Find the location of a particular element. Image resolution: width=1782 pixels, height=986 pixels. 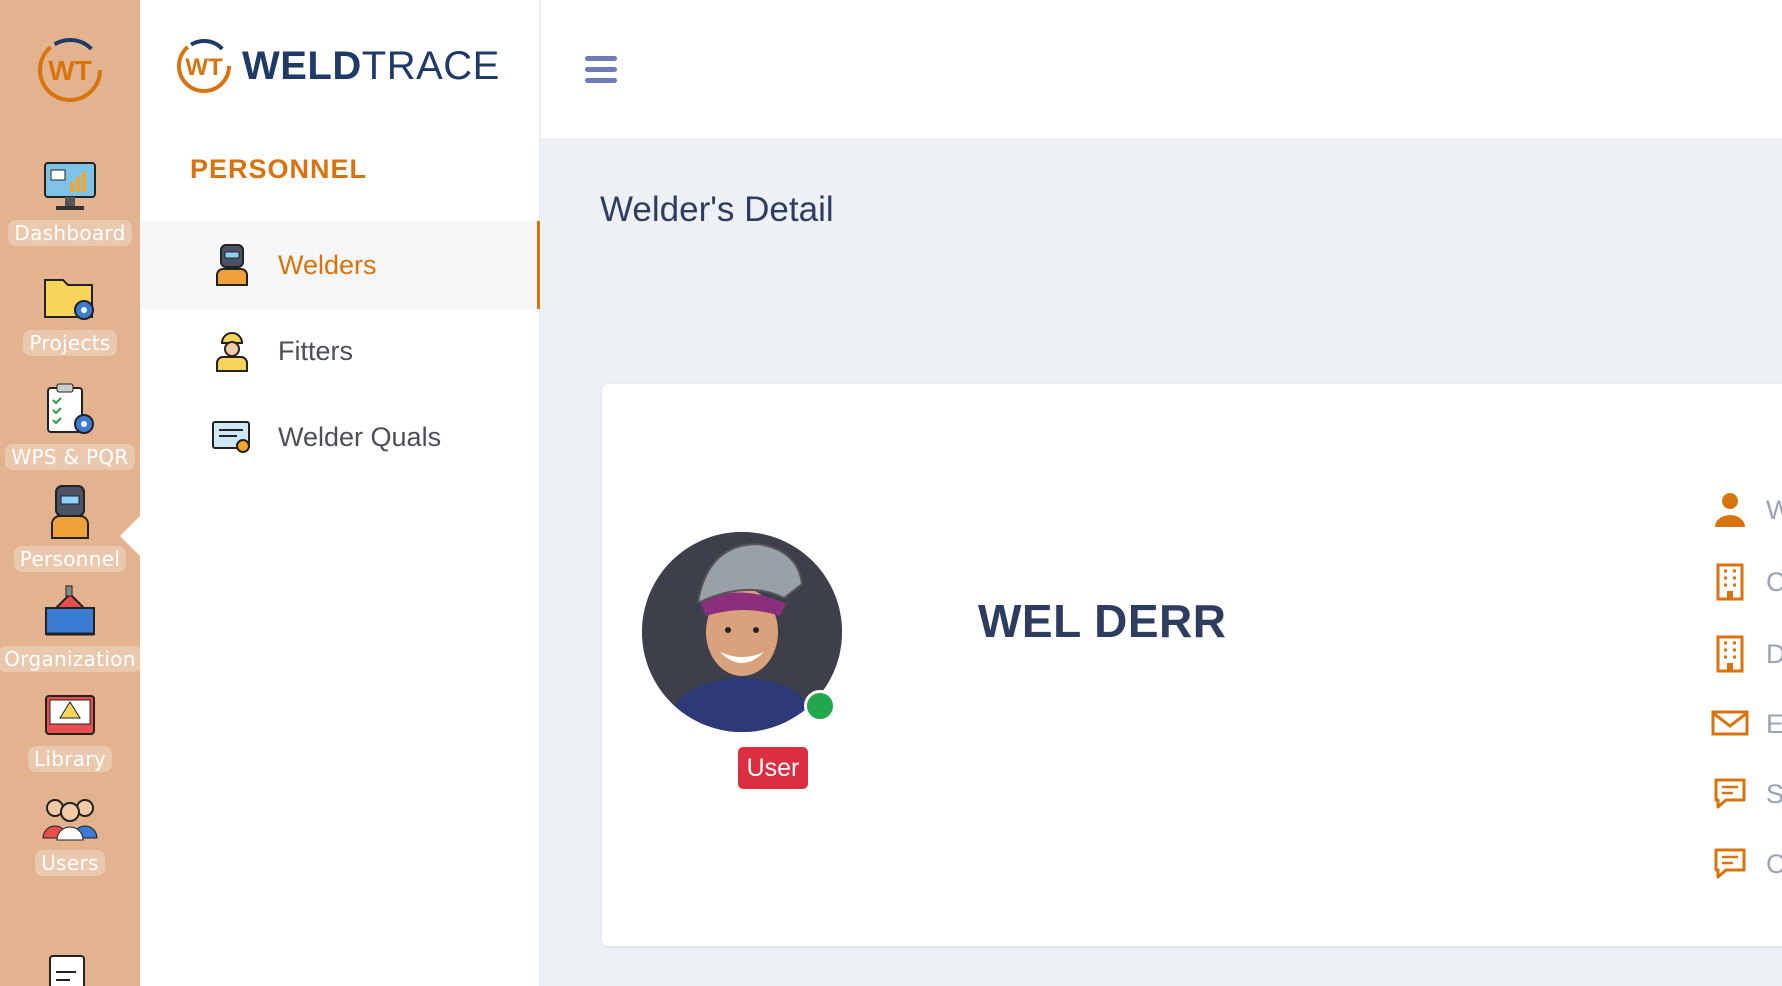

rail-item-wps-pqr: WPS & PQR is located at coordinates (70, 426).